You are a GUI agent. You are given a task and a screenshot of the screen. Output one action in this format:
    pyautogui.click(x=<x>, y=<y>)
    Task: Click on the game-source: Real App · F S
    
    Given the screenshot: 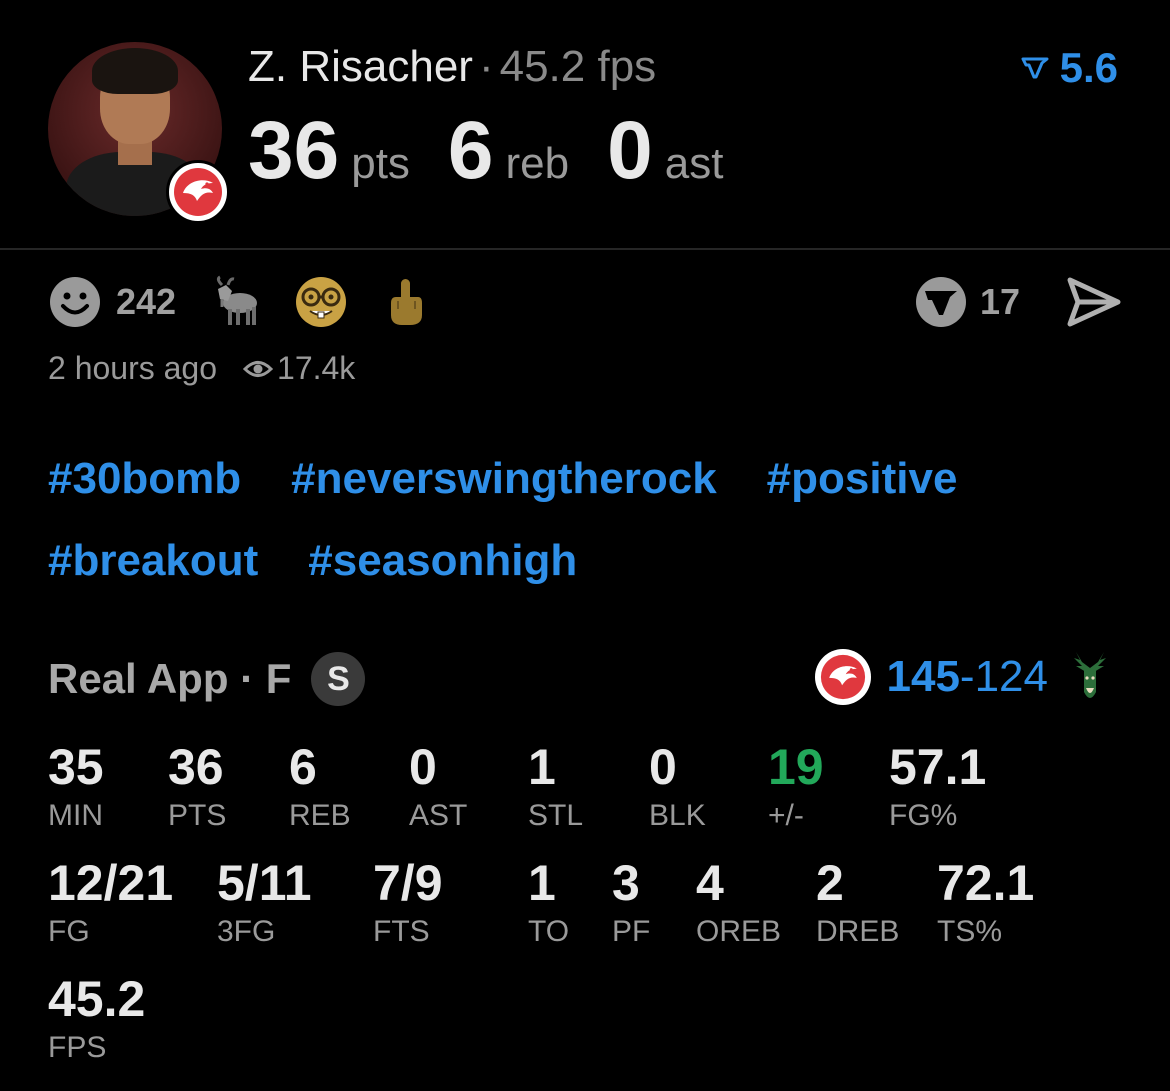 What is the action you would take?
    pyautogui.click(x=207, y=679)
    